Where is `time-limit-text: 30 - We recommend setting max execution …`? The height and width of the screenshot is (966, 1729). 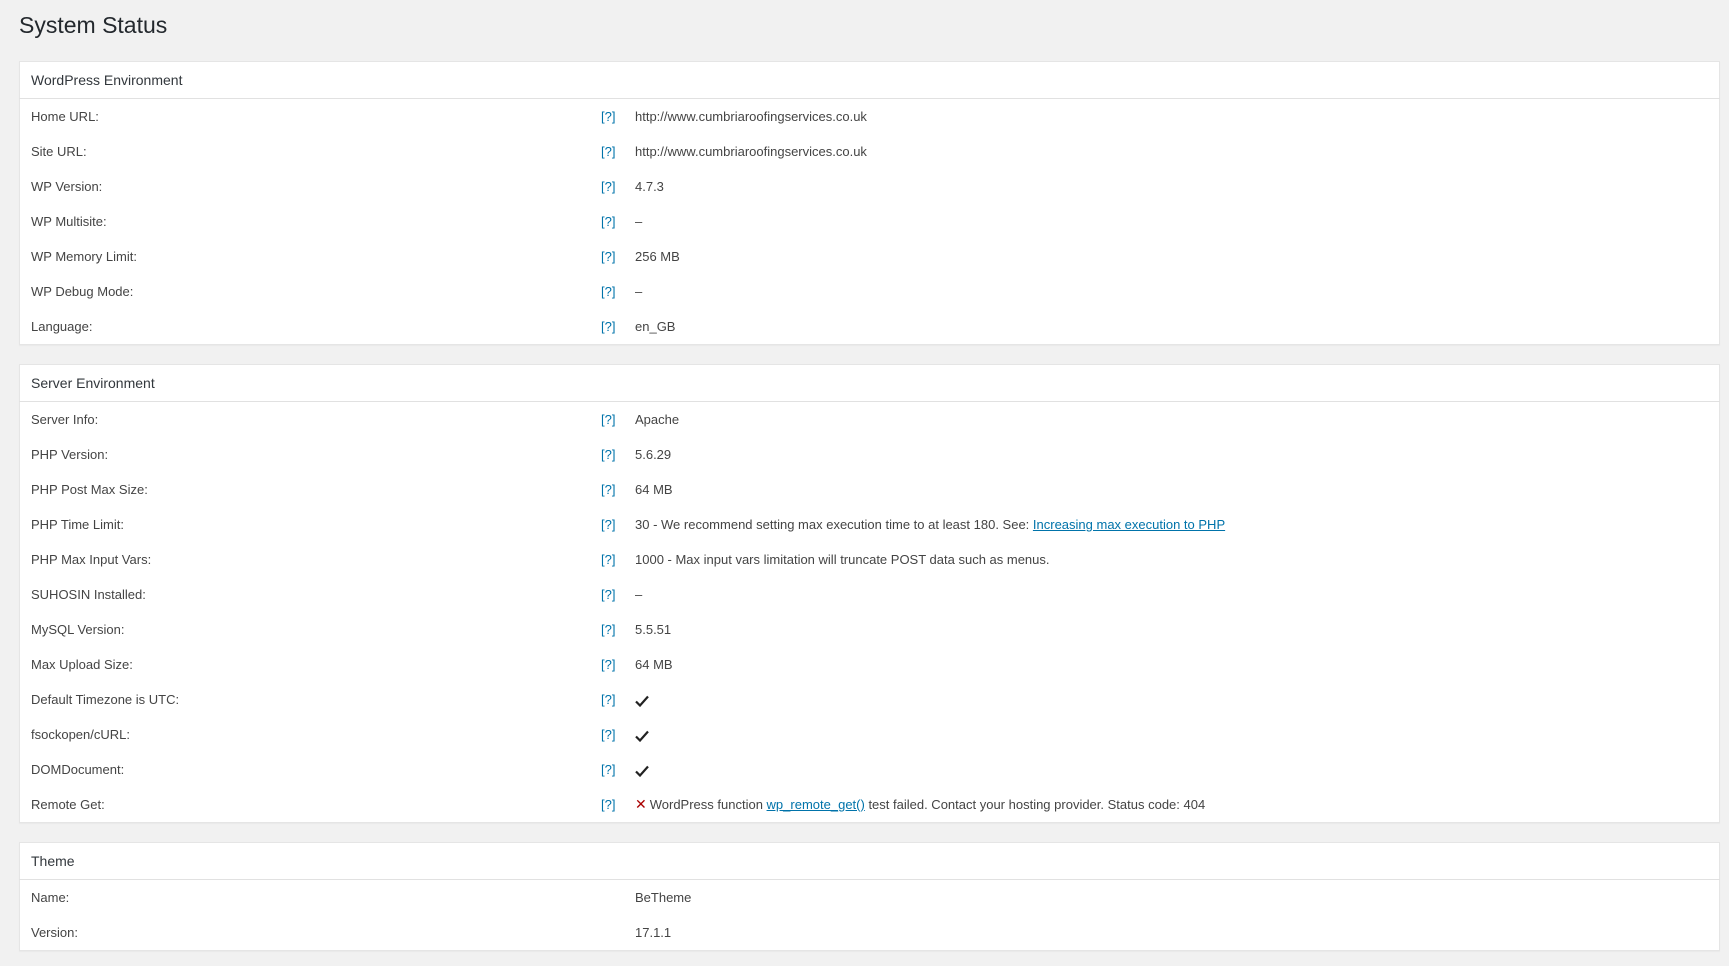 time-limit-text: 30 - We recommend setting max execution … is located at coordinates (834, 524).